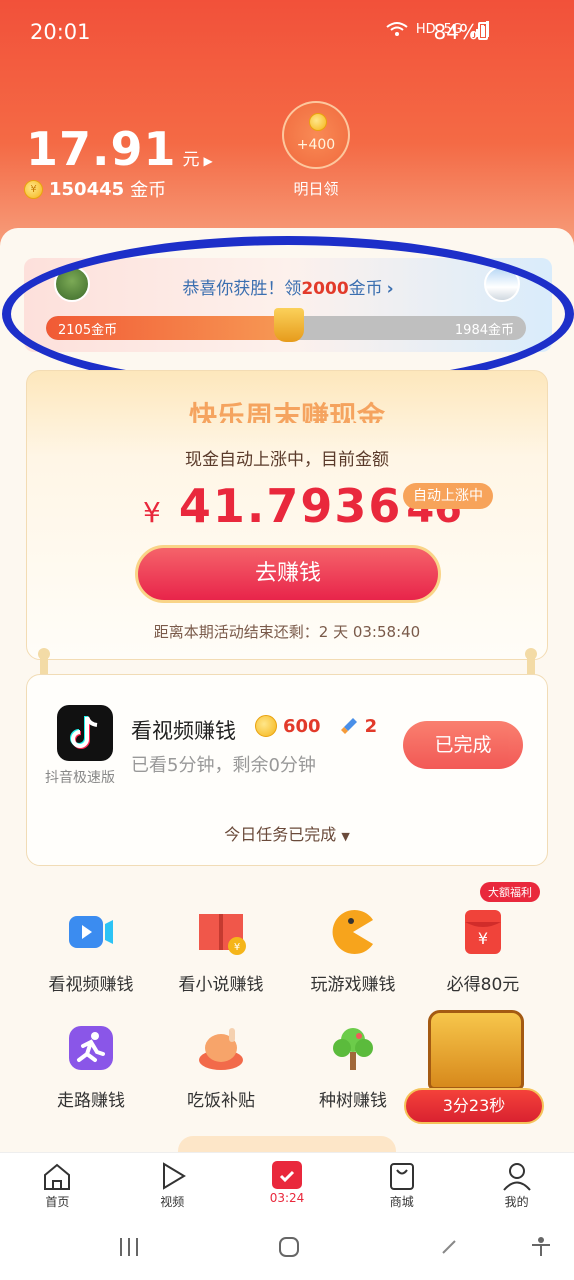  What do you see at coordinates (221, 932) in the screenshot?
I see `book-icon: ¥` at bounding box center [221, 932].